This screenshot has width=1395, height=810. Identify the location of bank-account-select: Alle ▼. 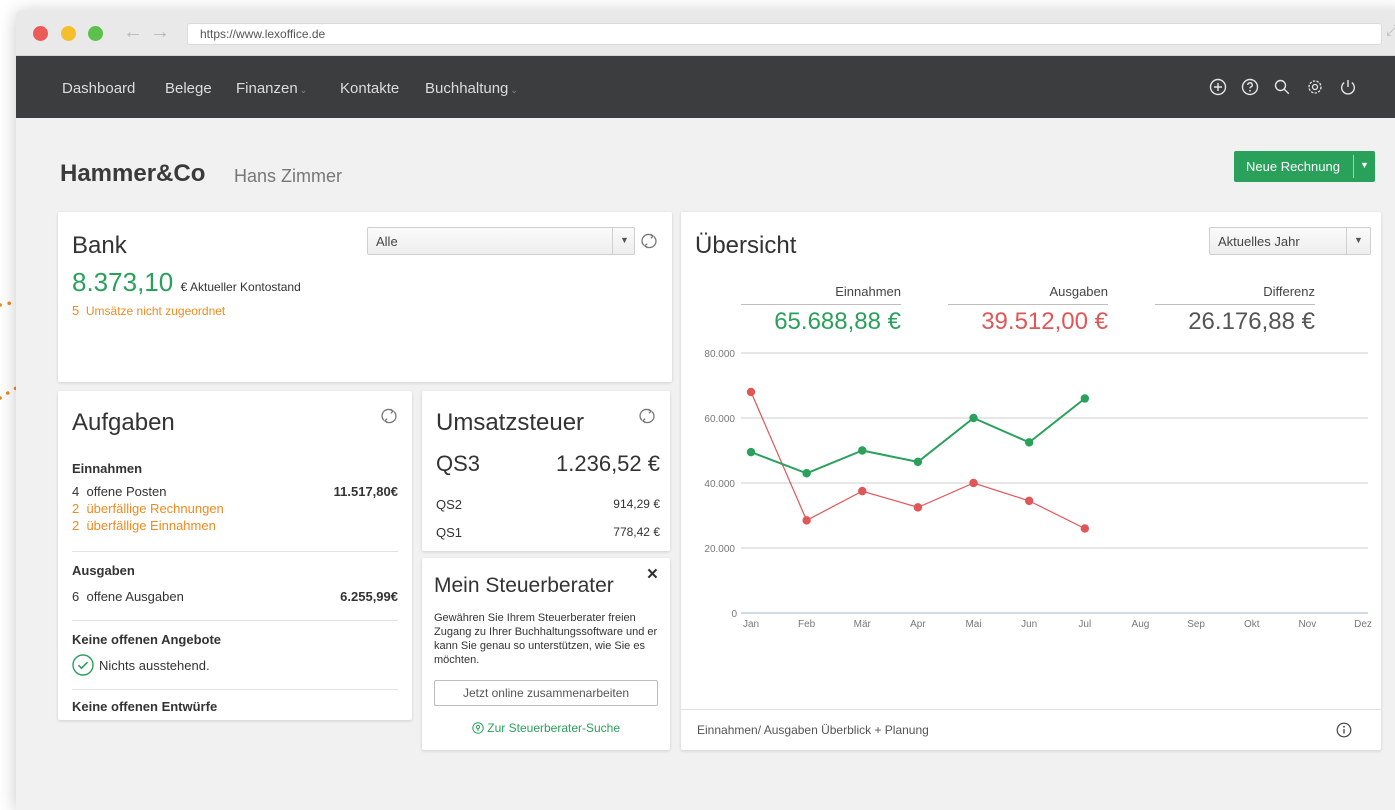
(501, 241).